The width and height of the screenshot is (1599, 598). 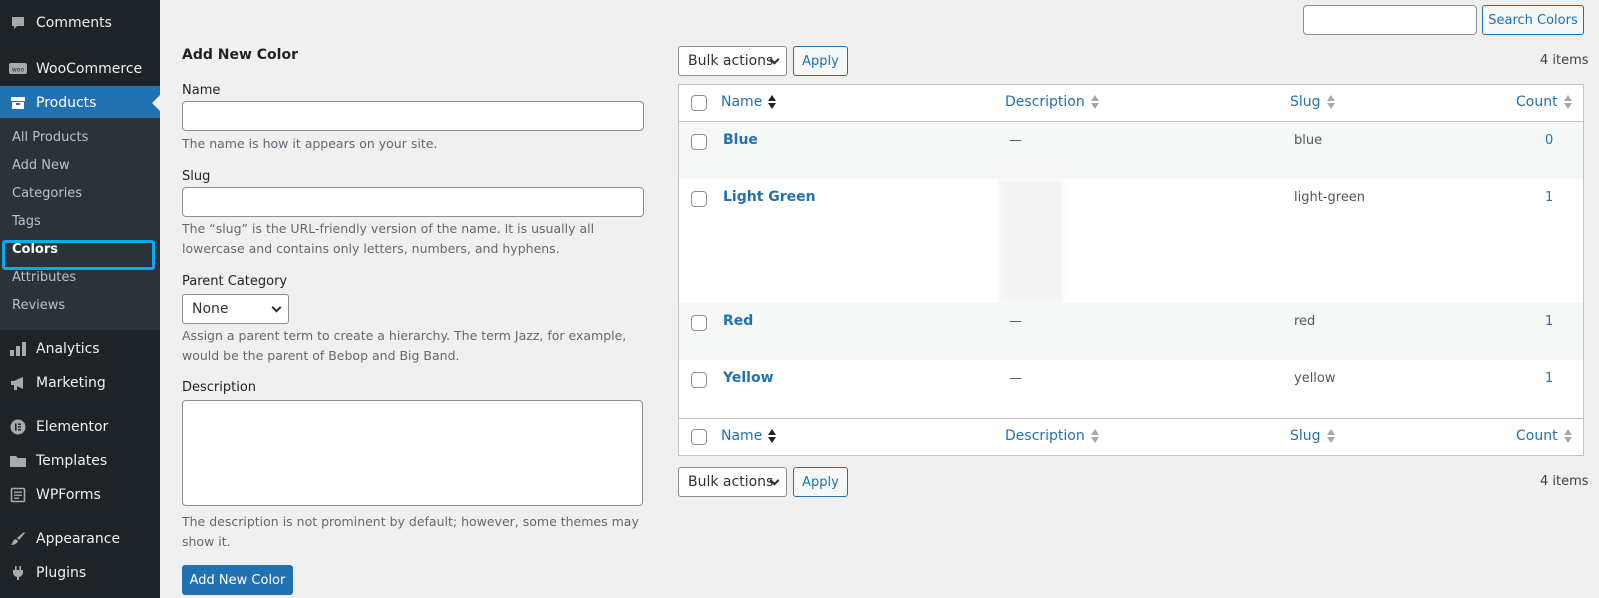 I want to click on column-header-name: Name, so click(x=749, y=102).